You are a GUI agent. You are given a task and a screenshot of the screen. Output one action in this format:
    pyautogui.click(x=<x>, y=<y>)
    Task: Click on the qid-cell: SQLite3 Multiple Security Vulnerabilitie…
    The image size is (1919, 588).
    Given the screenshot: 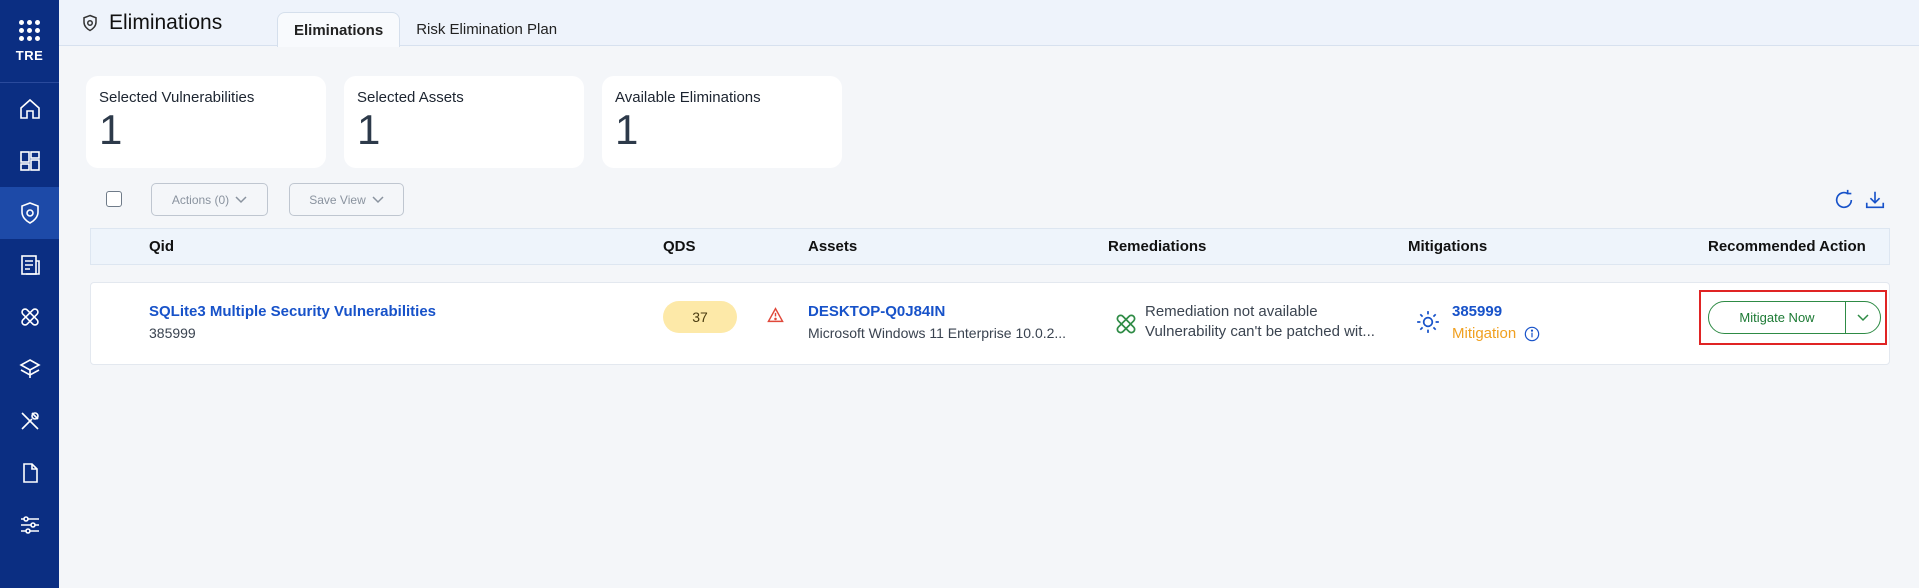 What is the action you would take?
    pyautogui.click(x=292, y=322)
    